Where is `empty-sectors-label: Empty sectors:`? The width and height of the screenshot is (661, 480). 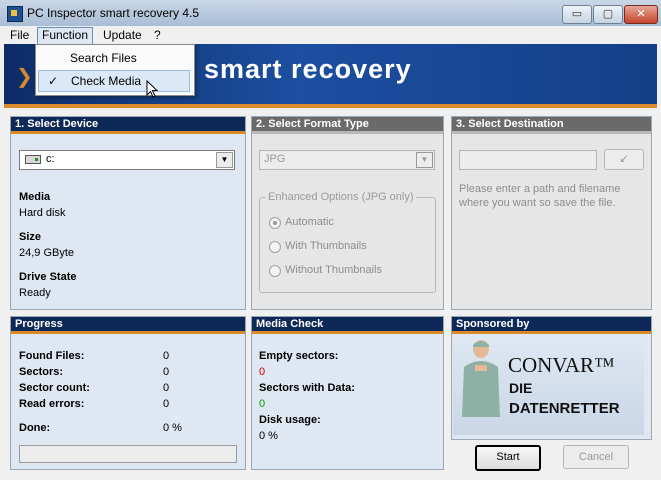
empty-sectors-label: Empty sectors: is located at coordinates (299, 356).